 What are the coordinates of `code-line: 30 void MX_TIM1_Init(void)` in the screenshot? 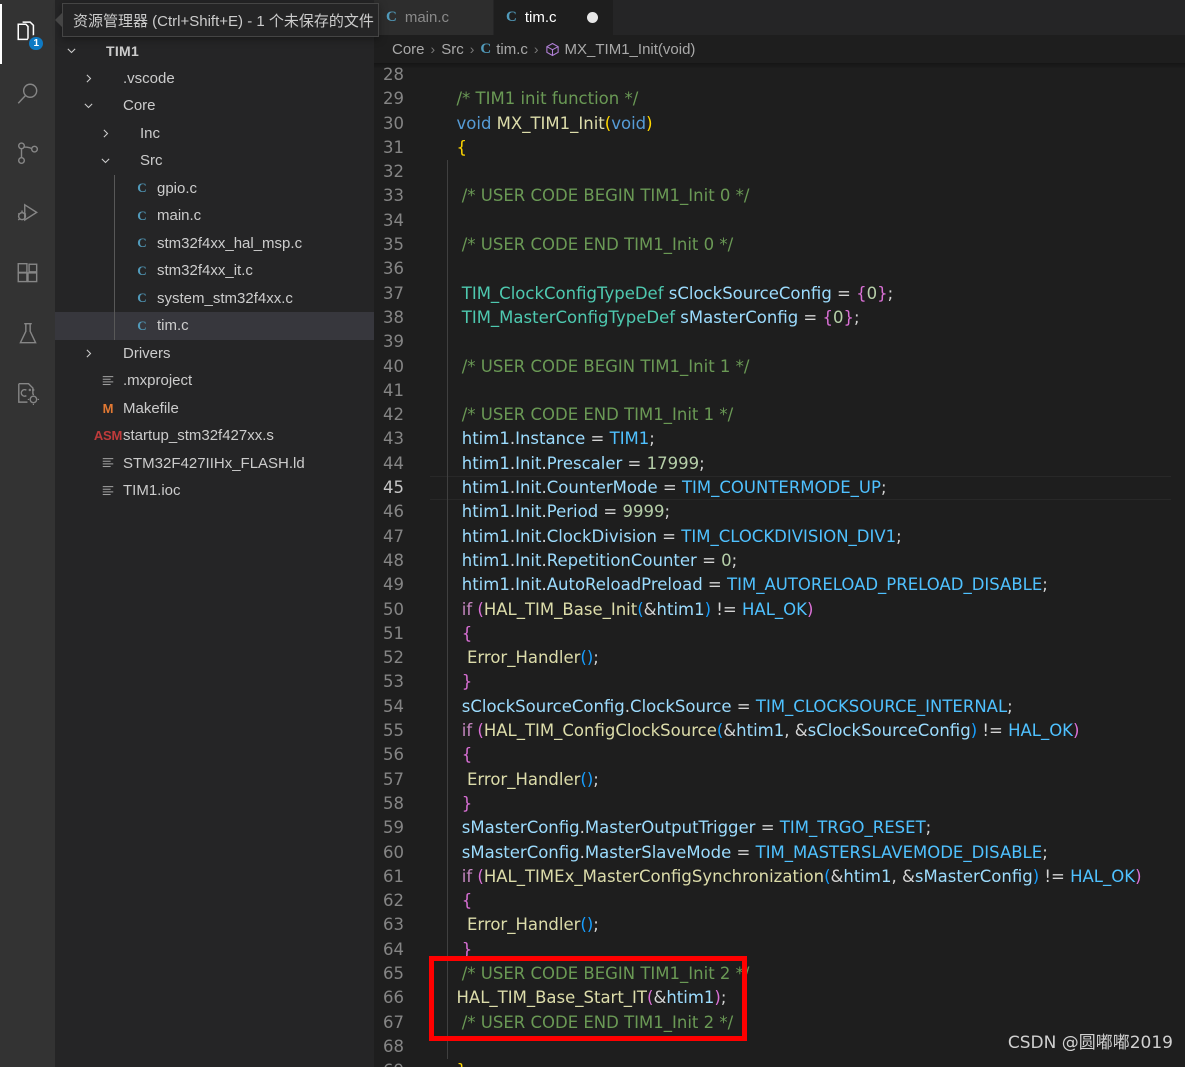 It's located at (779, 124).